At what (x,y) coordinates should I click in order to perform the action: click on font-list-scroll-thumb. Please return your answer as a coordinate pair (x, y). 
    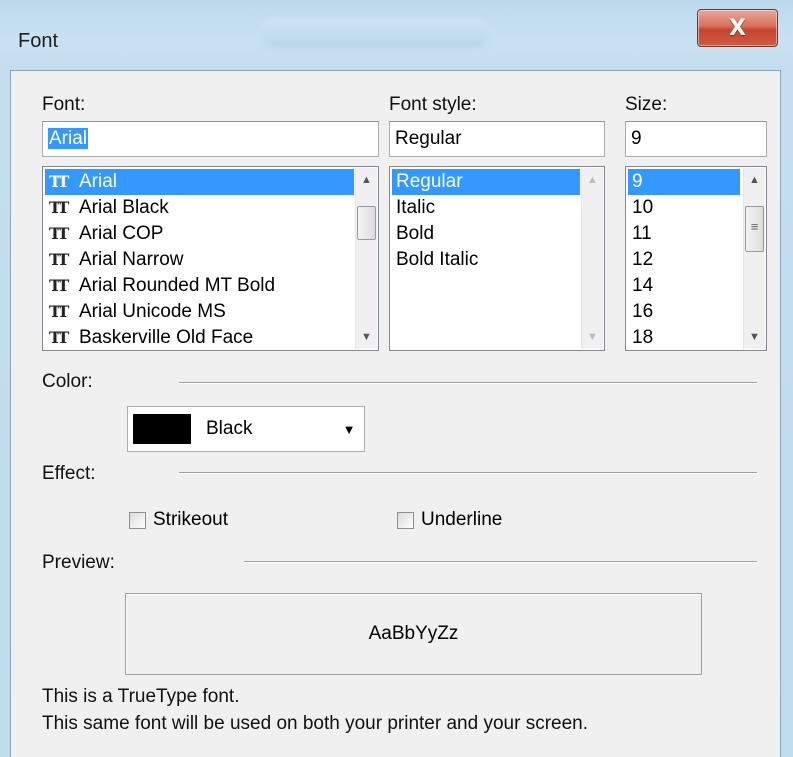
    Looking at the image, I should click on (366, 223).